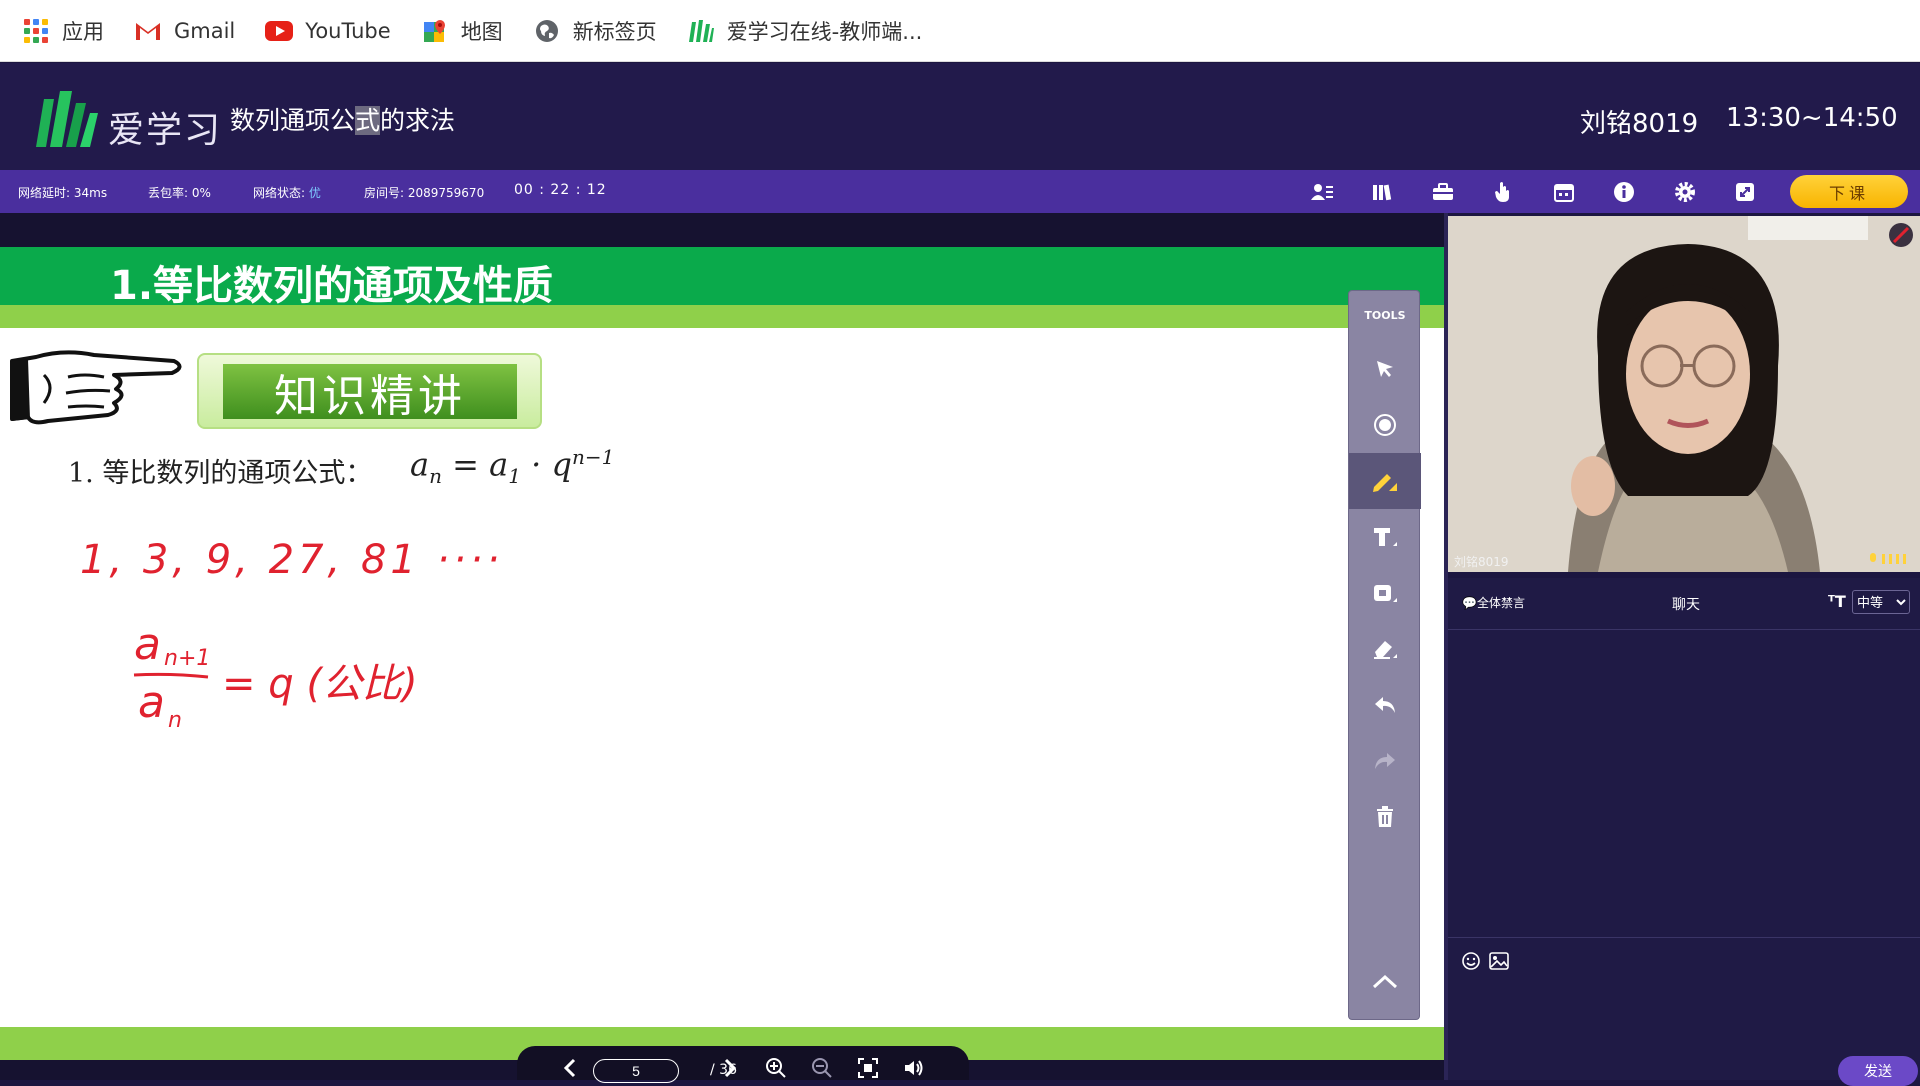 This screenshot has width=1920, height=1086. Describe the element at coordinates (67, 119) in the screenshot. I see `aixuexi-logo-icon` at that location.